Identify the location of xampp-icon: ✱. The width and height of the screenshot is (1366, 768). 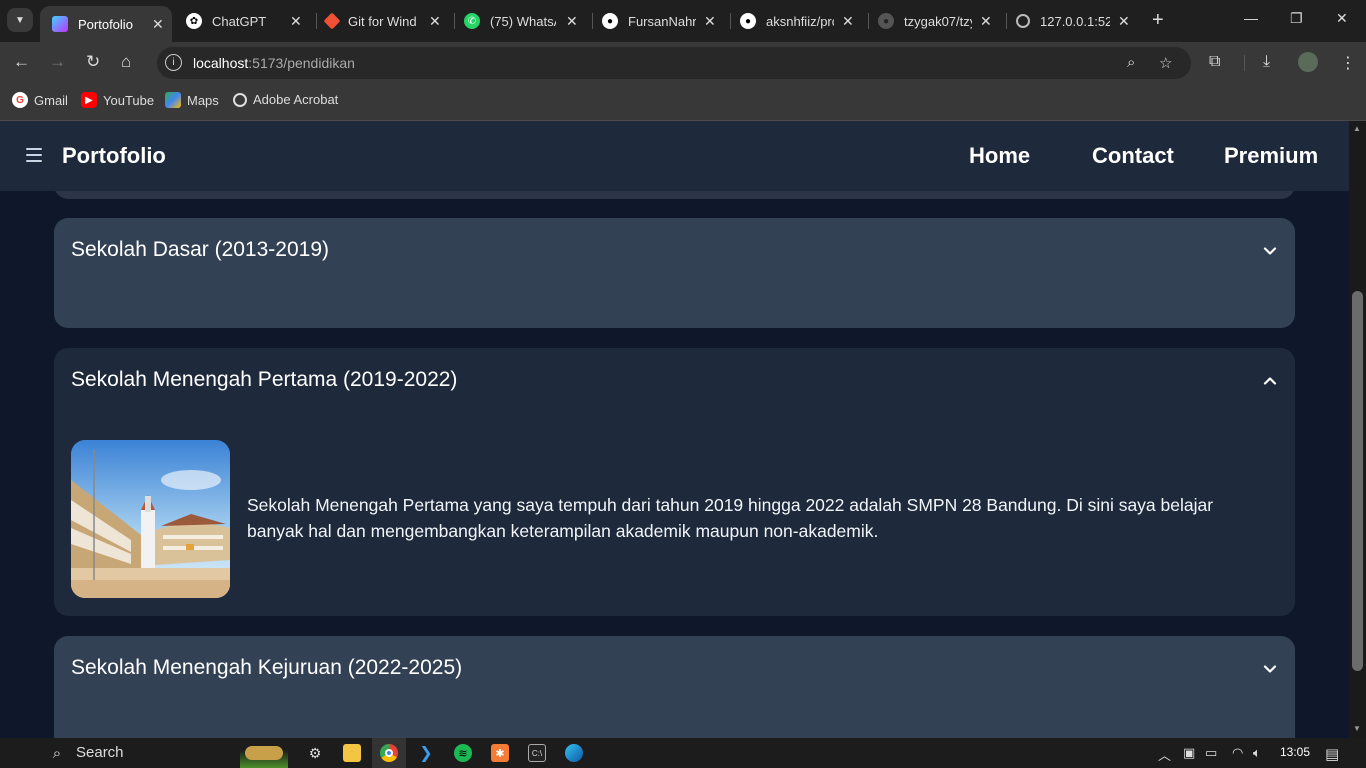
(500, 753).